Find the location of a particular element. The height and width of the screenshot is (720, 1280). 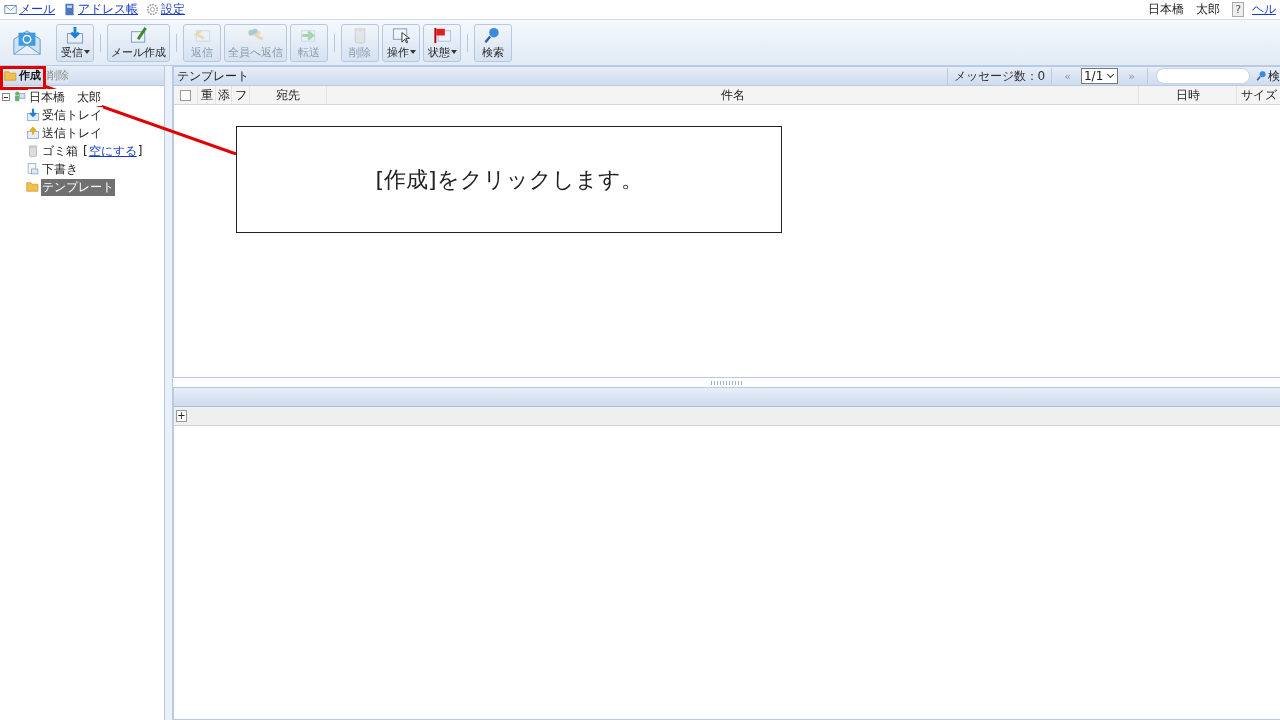

tree-item: 日本橋 太郎 is located at coordinates (65, 97).